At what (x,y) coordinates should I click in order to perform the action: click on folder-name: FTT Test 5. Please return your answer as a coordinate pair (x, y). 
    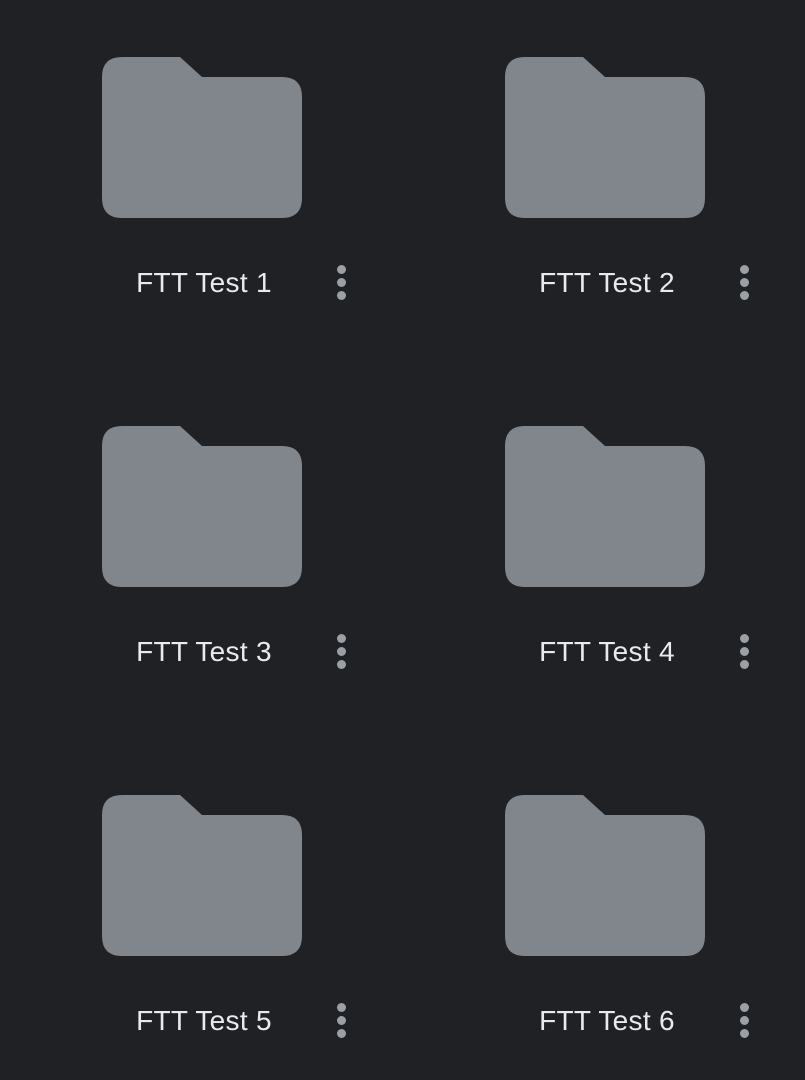
    Looking at the image, I should click on (204, 1020).